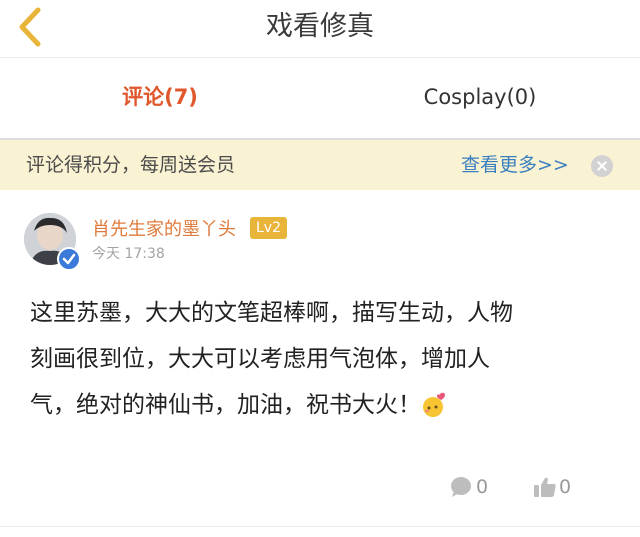 The width and height of the screenshot is (640, 537). I want to click on timestamp: 今天 17:38, so click(128, 254).